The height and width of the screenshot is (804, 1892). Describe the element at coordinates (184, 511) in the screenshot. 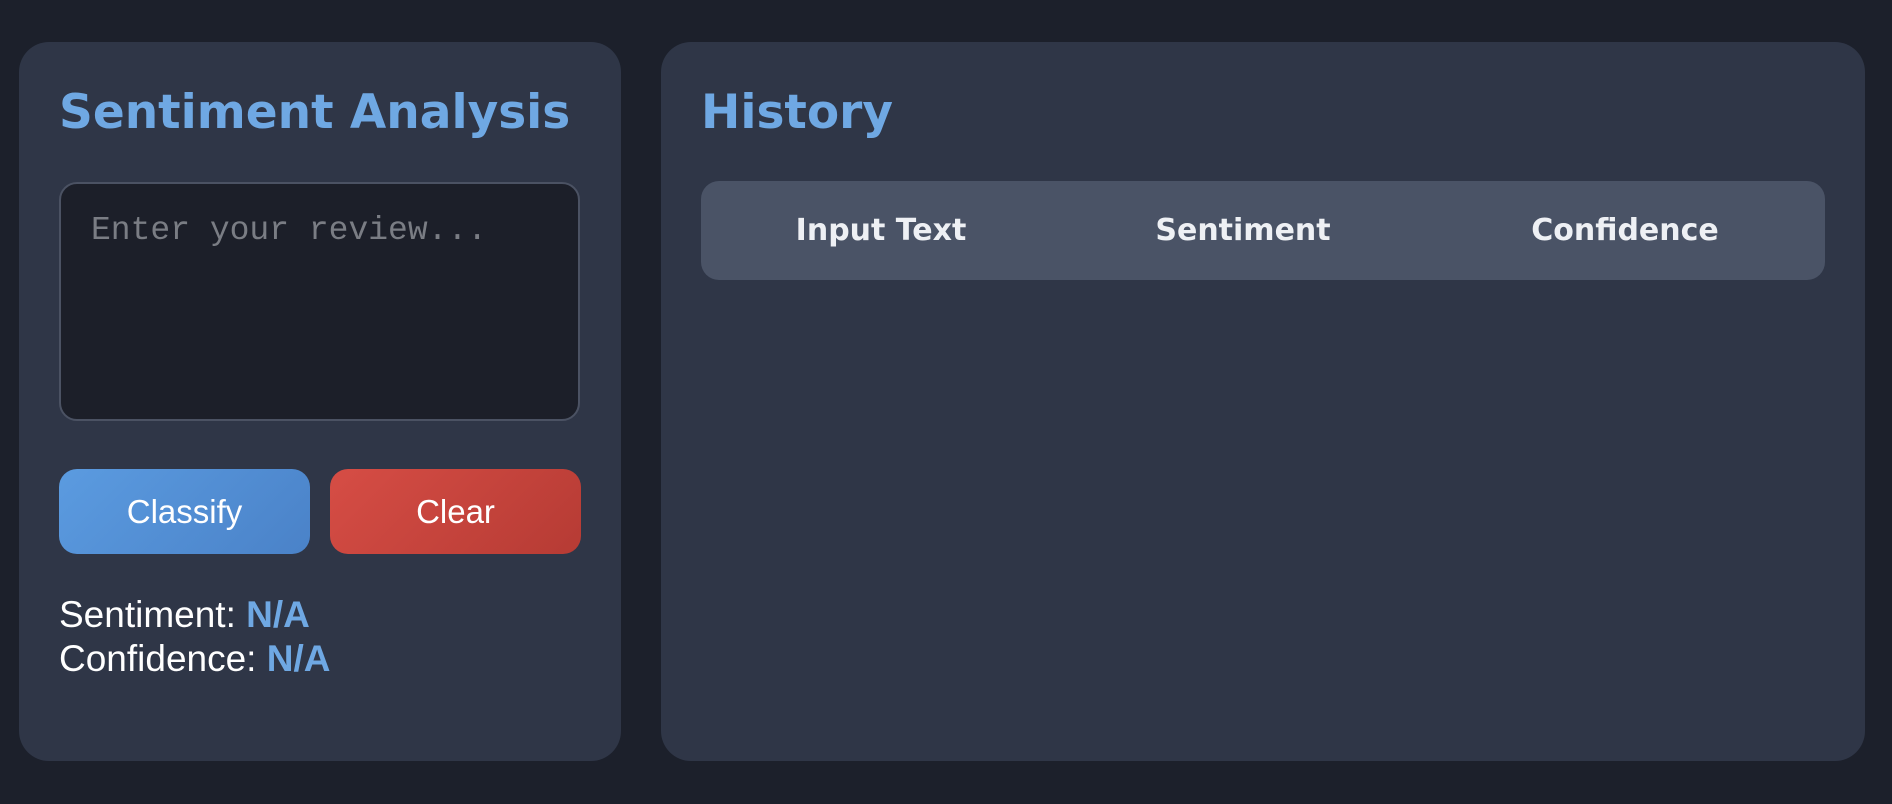

I see `classify-button: Classify` at that location.